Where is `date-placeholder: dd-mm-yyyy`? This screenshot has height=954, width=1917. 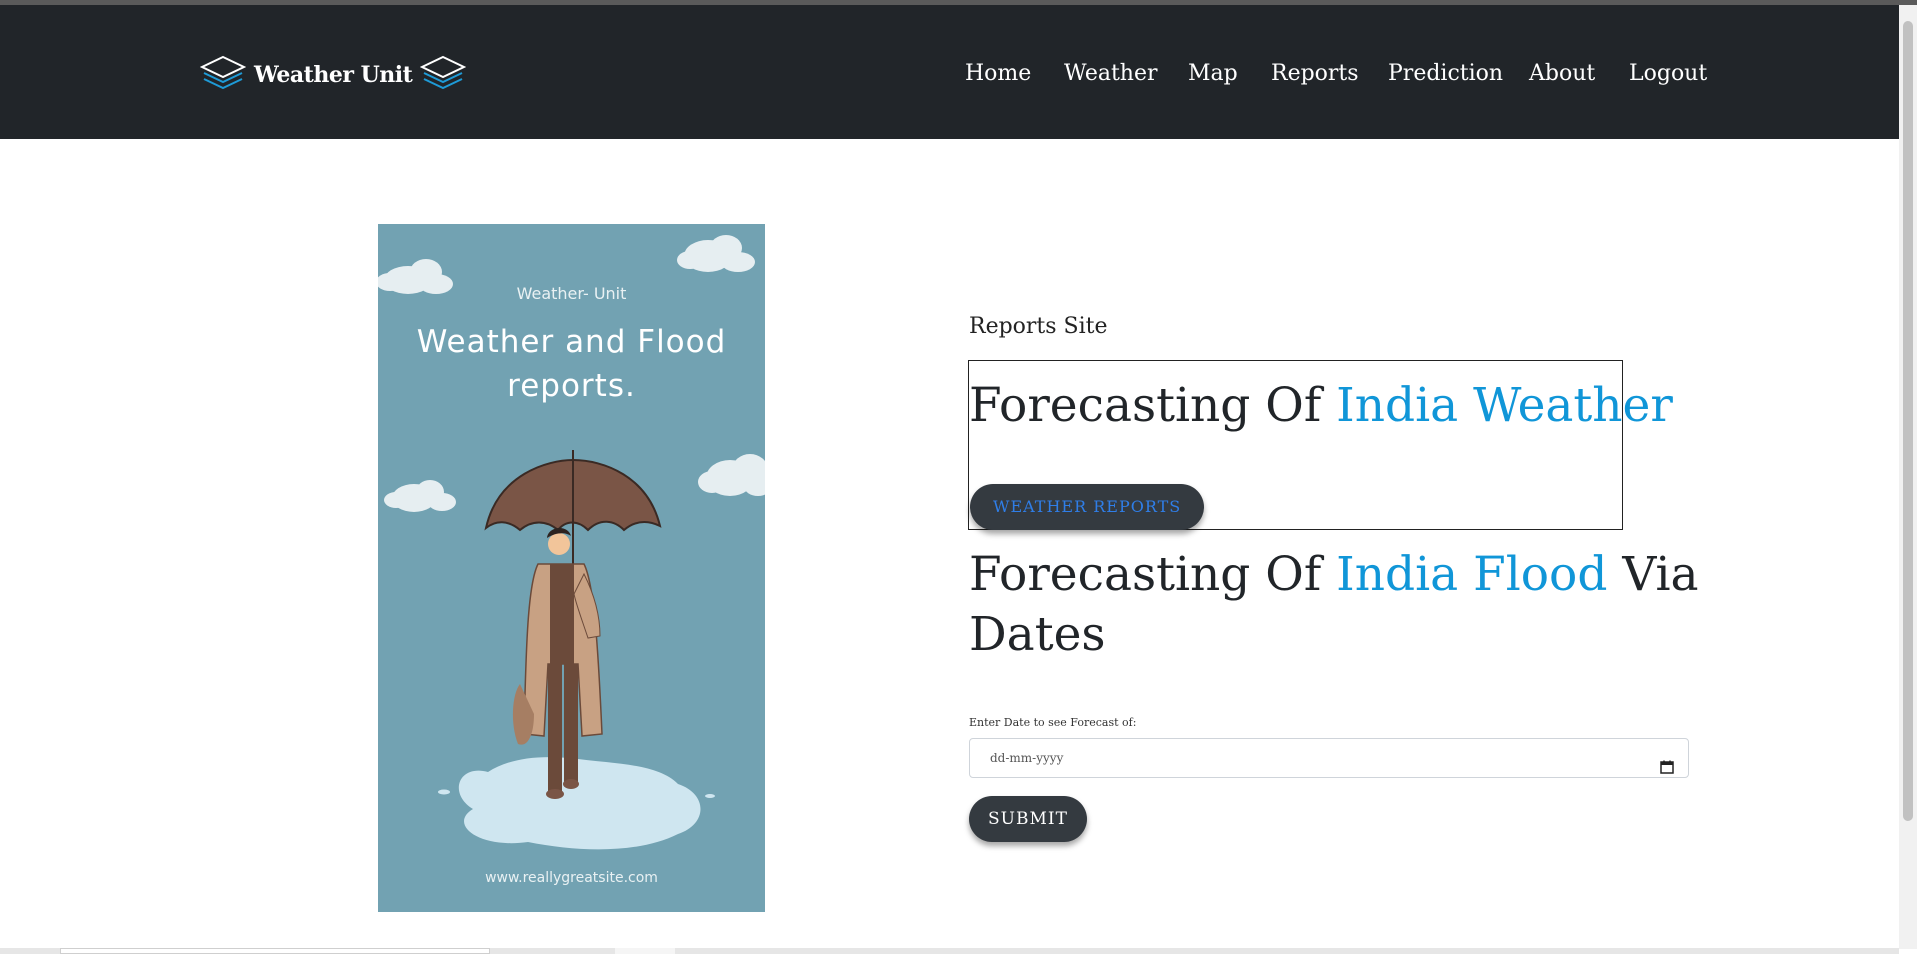 date-placeholder: dd-mm-yyyy is located at coordinates (1027, 758).